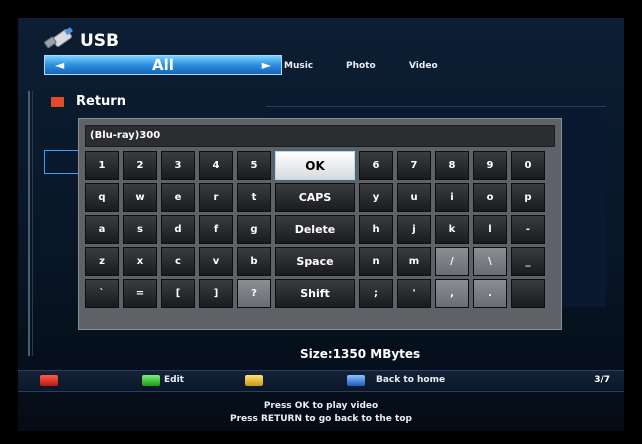 The height and width of the screenshot is (444, 642). What do you see at coordinates (602, 380) in the screenshot?
I see `page-indicator: 3/7` at bounding box center [602, 380].